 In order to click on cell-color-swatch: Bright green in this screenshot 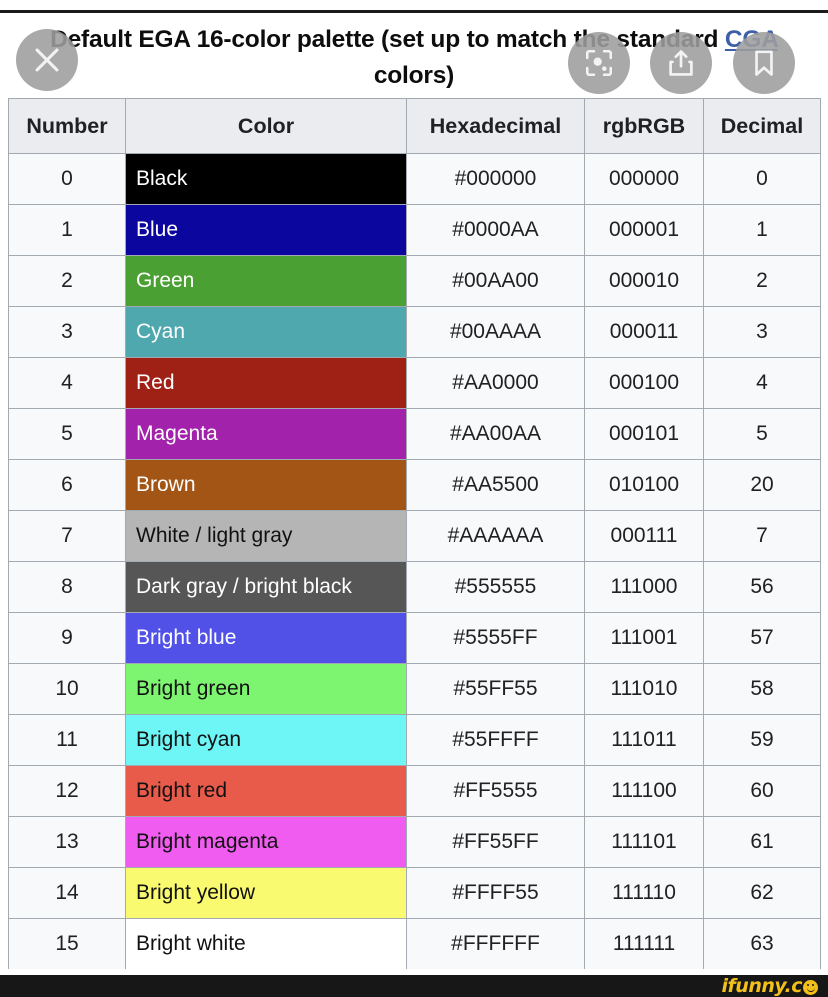, I will do `click(266, 689)`.